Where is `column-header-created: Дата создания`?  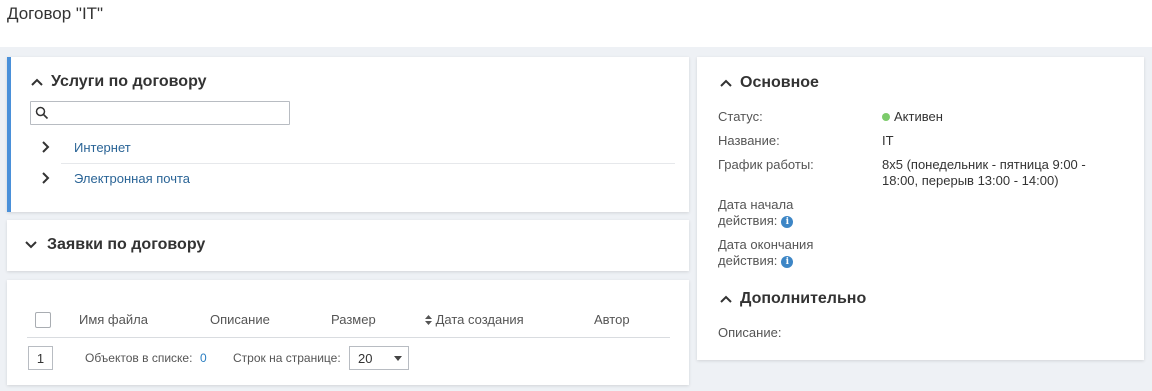
column-header-created: Дата создания is located at coordinates (474, 319).